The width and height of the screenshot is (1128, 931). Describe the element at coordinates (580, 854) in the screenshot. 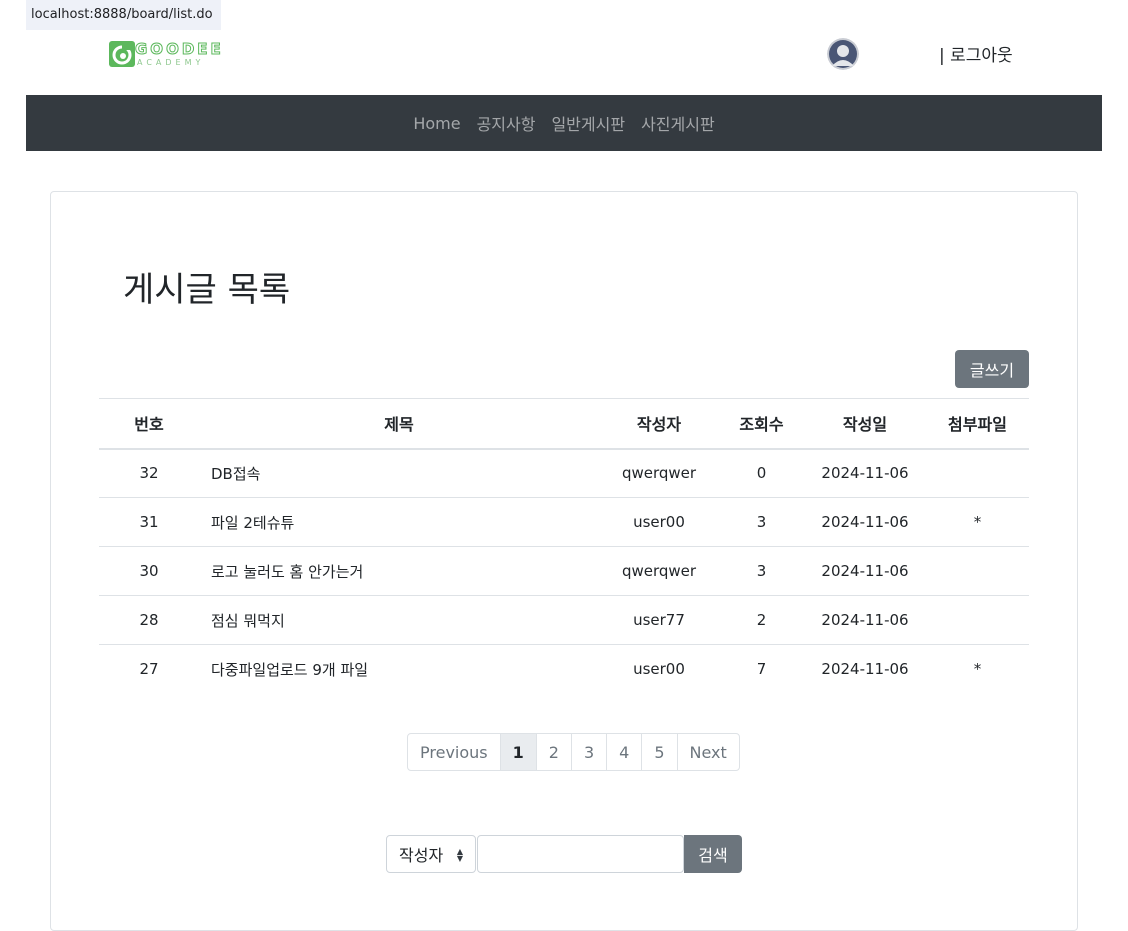

I see `search-input` at that location.